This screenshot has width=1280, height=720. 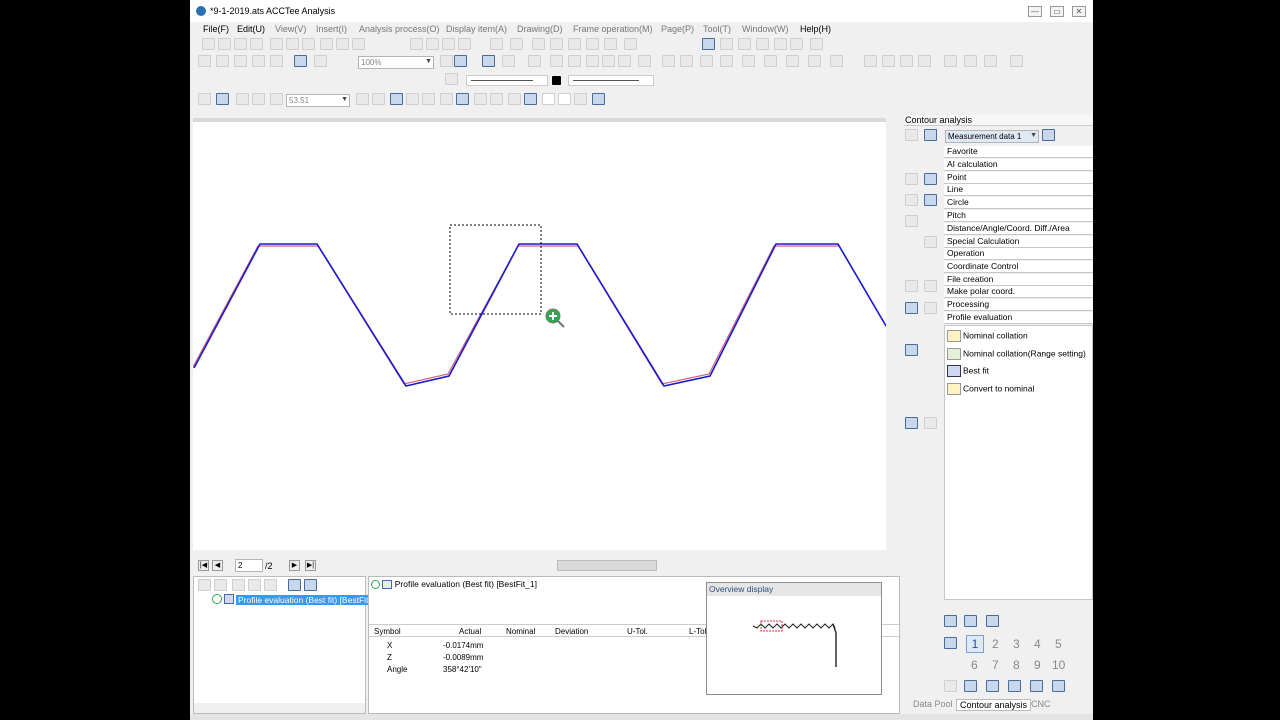 I want to click on chart-toggle-icon, so click(x=462, y=99).